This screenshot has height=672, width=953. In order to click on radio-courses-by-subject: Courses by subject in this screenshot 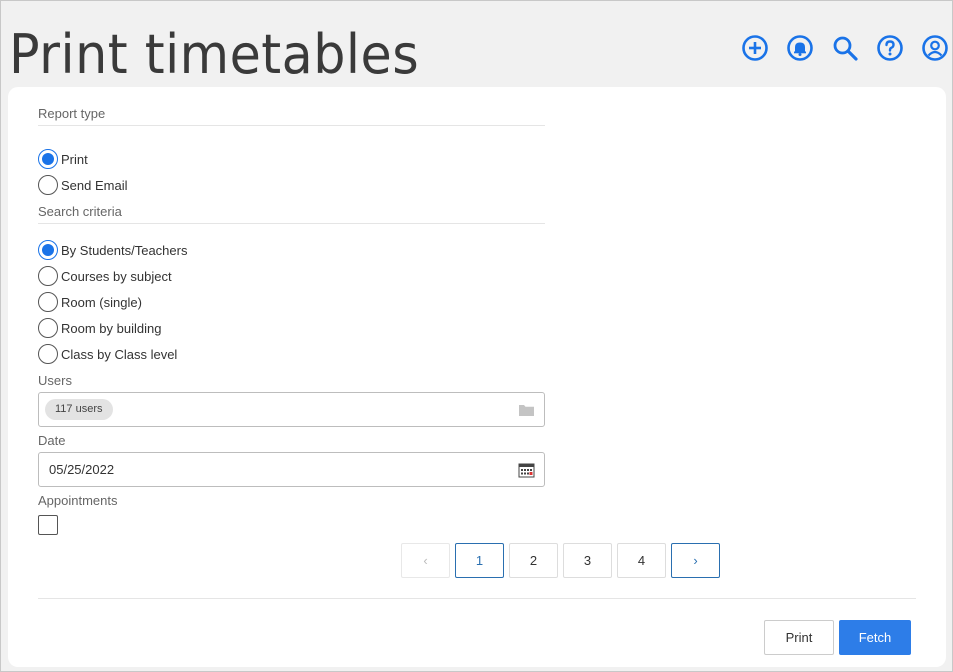, I will do `click(105, 276)`.